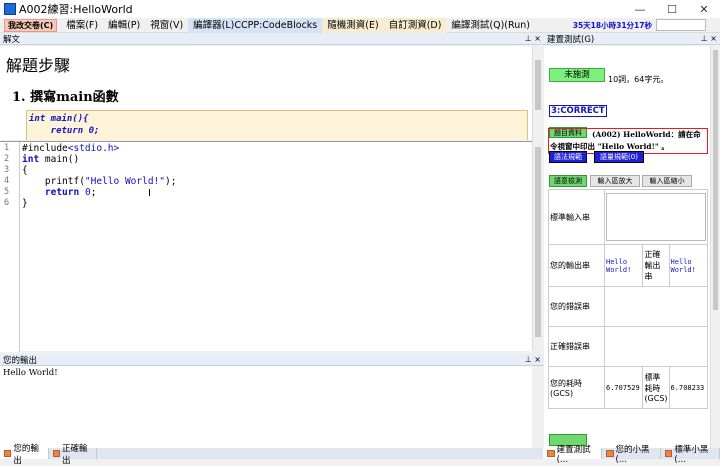 The image size is (720, 466). I want to click on your-output-value: Hello World!, so click(623, 265).